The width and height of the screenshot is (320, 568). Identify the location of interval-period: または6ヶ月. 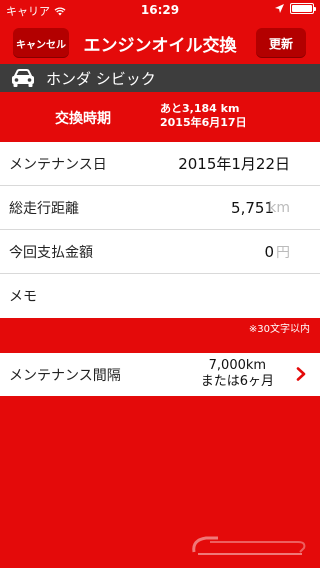
(237, 381).